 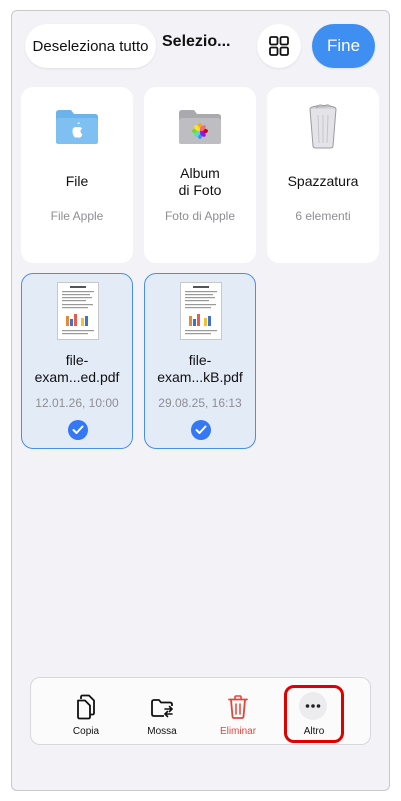 I want to click on photos-folder-icon, so click(x=200, y=127).